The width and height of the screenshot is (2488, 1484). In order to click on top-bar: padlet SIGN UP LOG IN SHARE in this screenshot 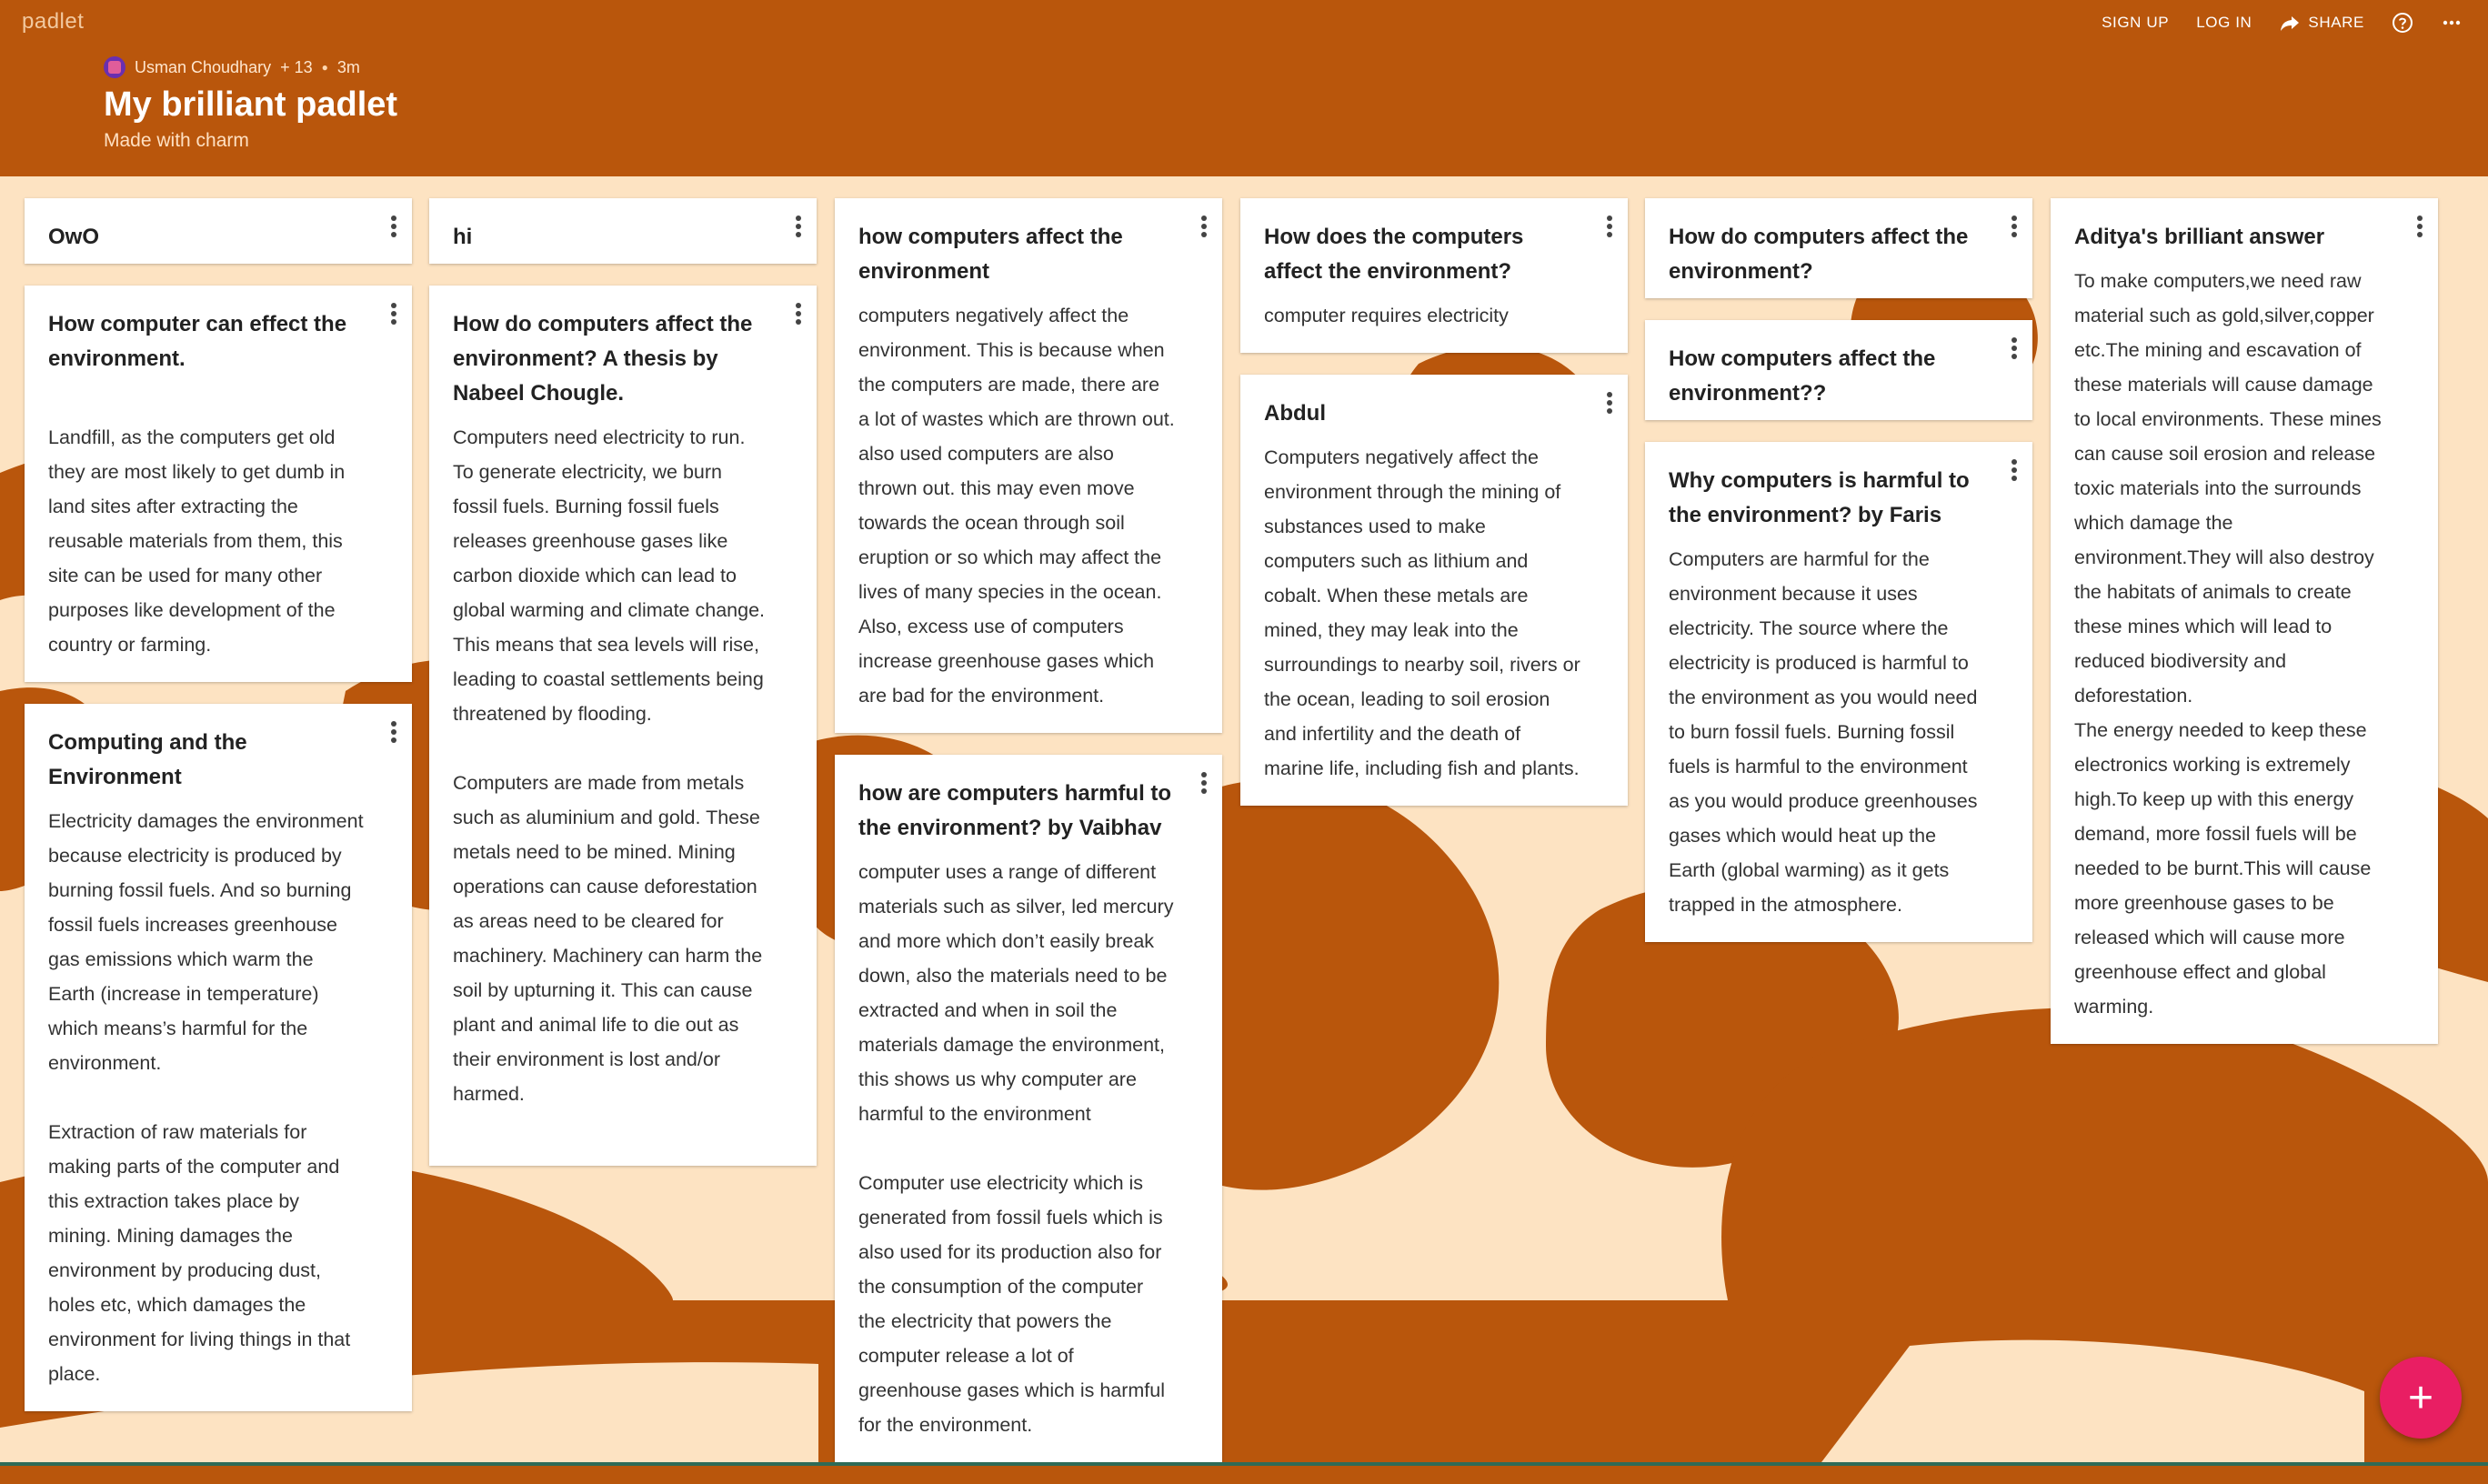, I will do `click(1244, 23)`.